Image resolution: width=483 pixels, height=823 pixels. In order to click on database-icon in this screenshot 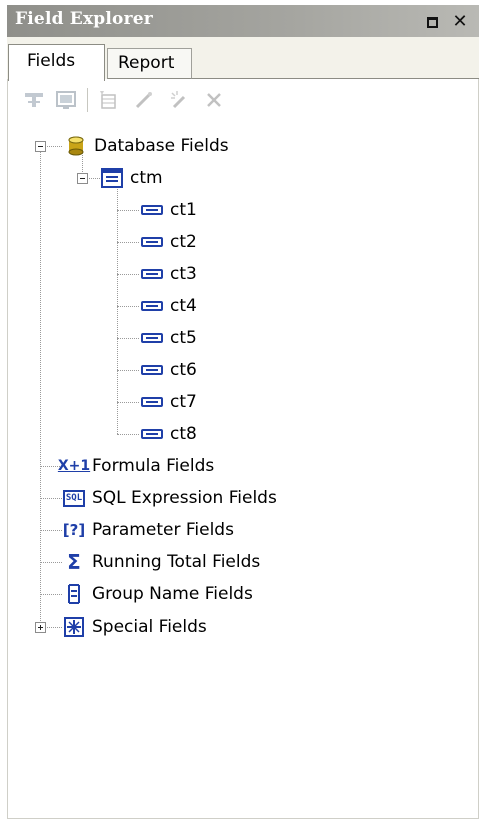, I will do `click(76, 146)`.